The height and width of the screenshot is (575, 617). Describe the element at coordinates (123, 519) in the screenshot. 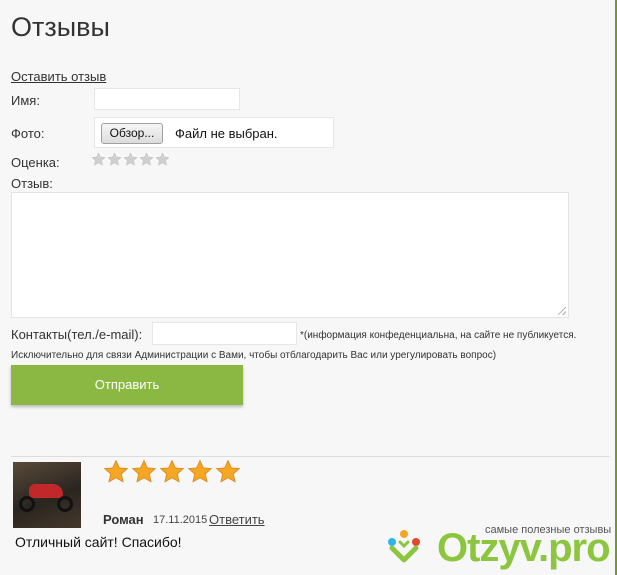

I see `review-author: Роман` at that location.